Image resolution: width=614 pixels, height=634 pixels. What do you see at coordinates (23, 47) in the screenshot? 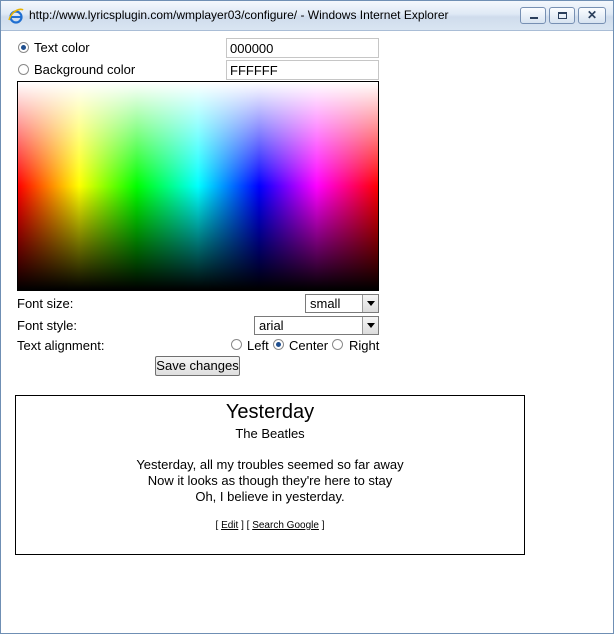
I see `text-color-radio` at bounding box center [23, 47].